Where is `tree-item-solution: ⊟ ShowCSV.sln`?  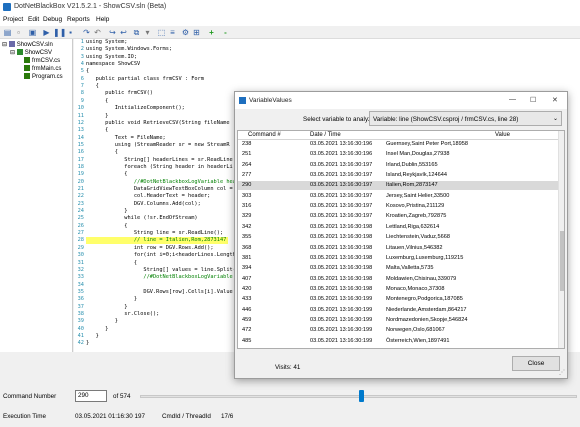
tree-item-solution: ⊟ ShowCSV.sln is located at coordinates (27, 45).